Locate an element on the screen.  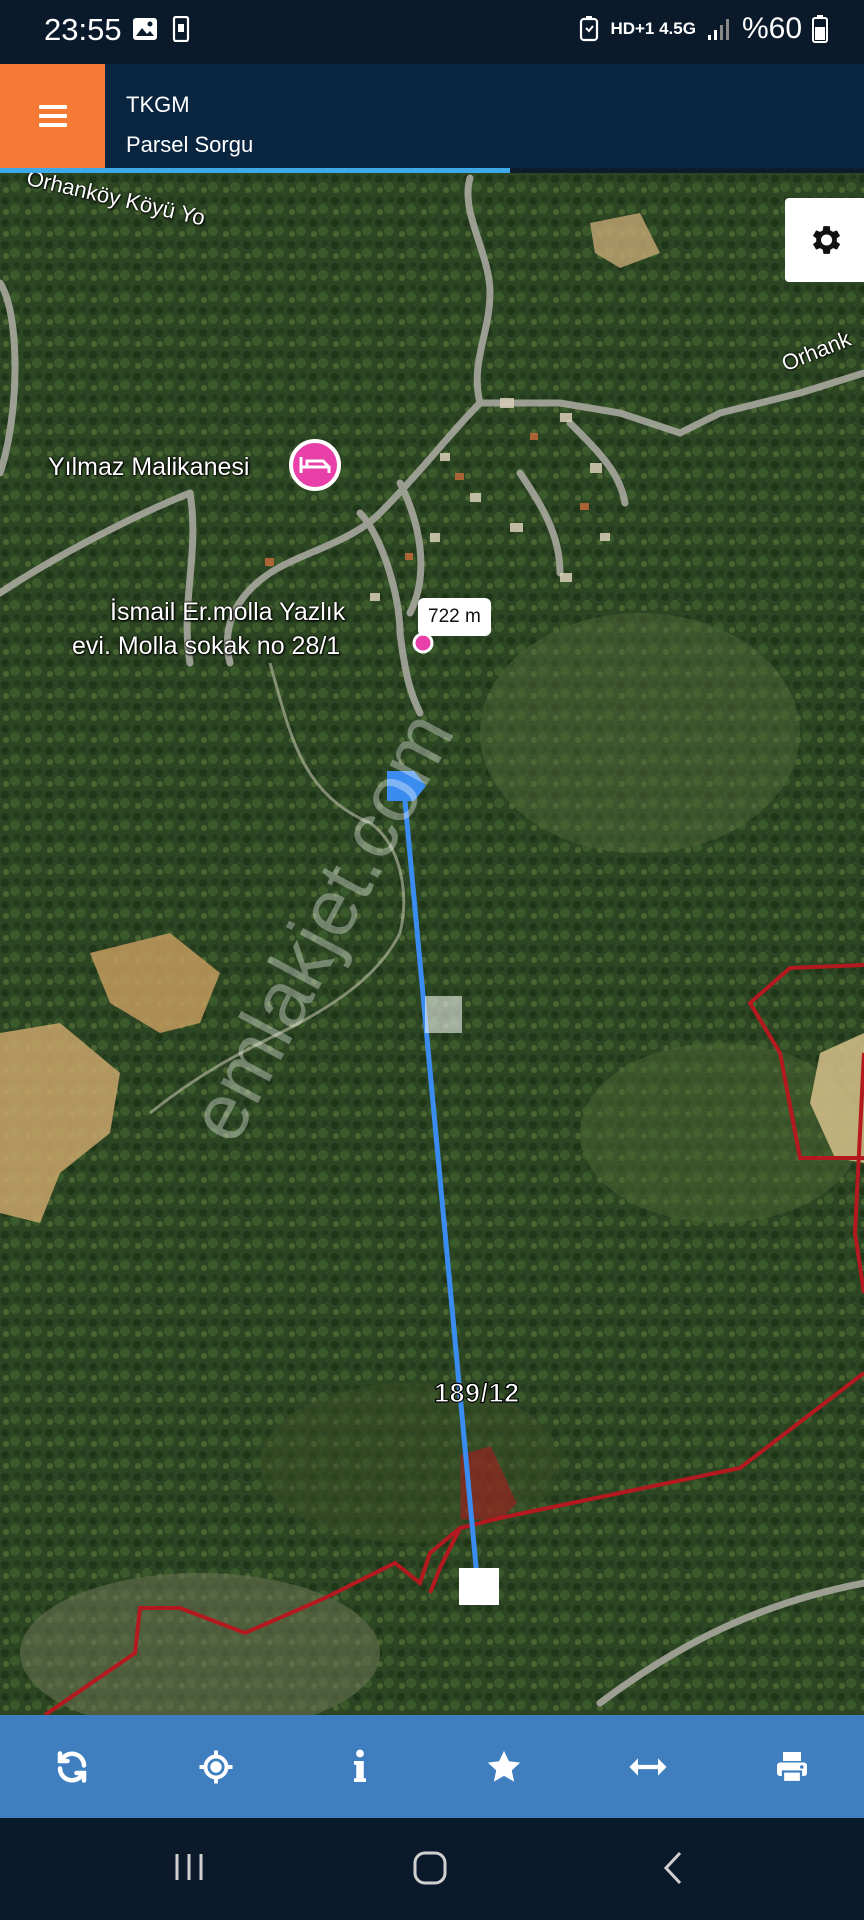
app-title: TKGM is located at coordinates (158, 104).